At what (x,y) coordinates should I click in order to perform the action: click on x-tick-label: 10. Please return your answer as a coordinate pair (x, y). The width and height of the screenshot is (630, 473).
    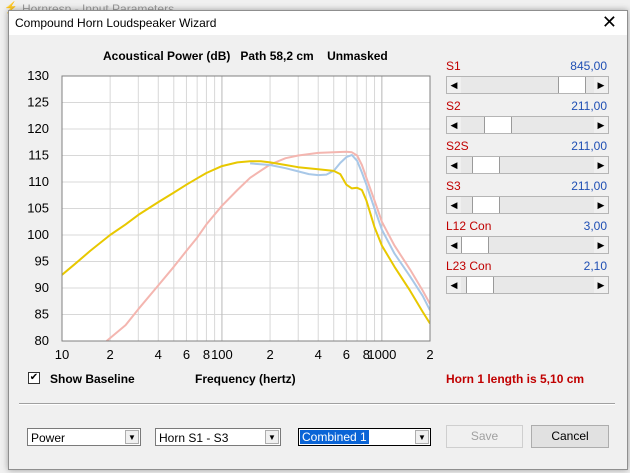
    Looking at the image, I should click on (62, 354).